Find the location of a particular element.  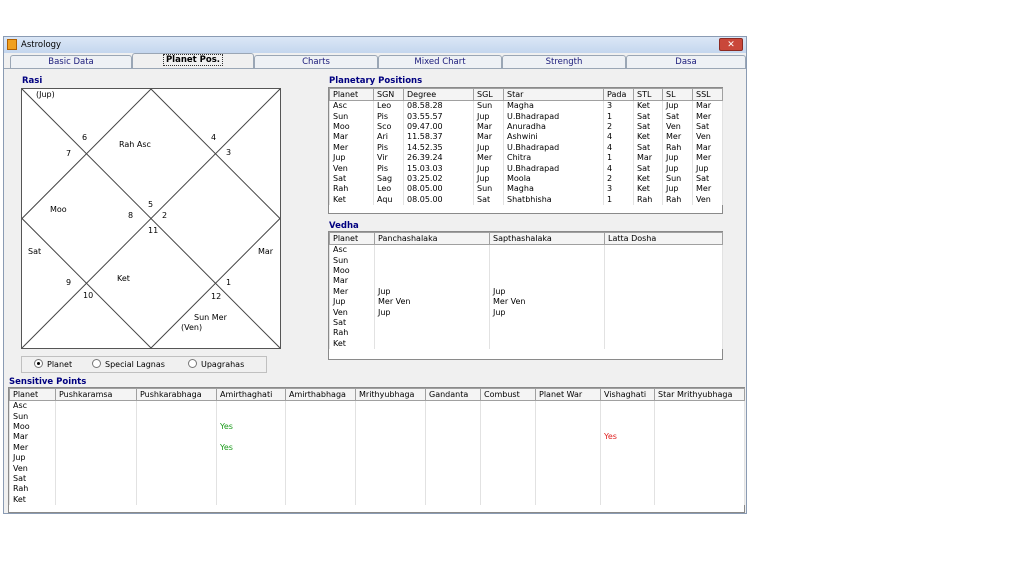

vedha-row: Ket is located at coordinates (526, 343).